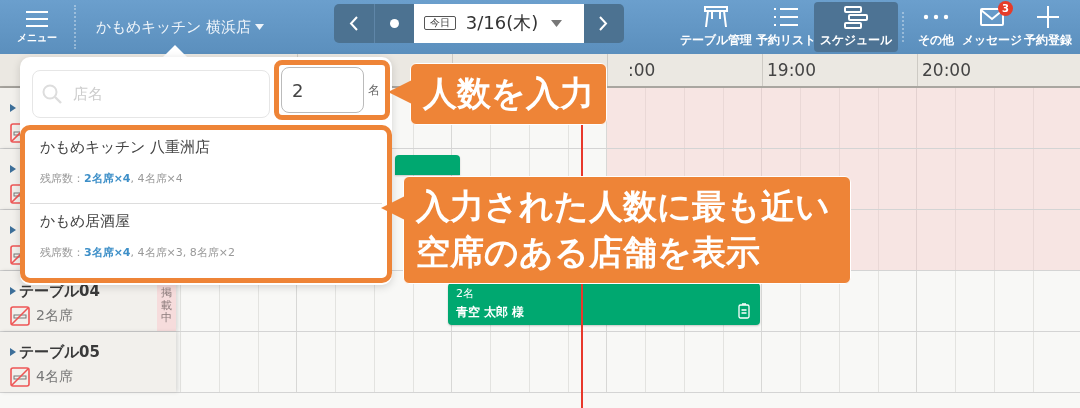 This screenshot has width=1080, height=408. Describe the element at coordinates (206, 239) in the screenshot. I see `store-result: かもめ居酒屋 残席数：3名席×4, 4名席×3, 8名席×2` at that location.